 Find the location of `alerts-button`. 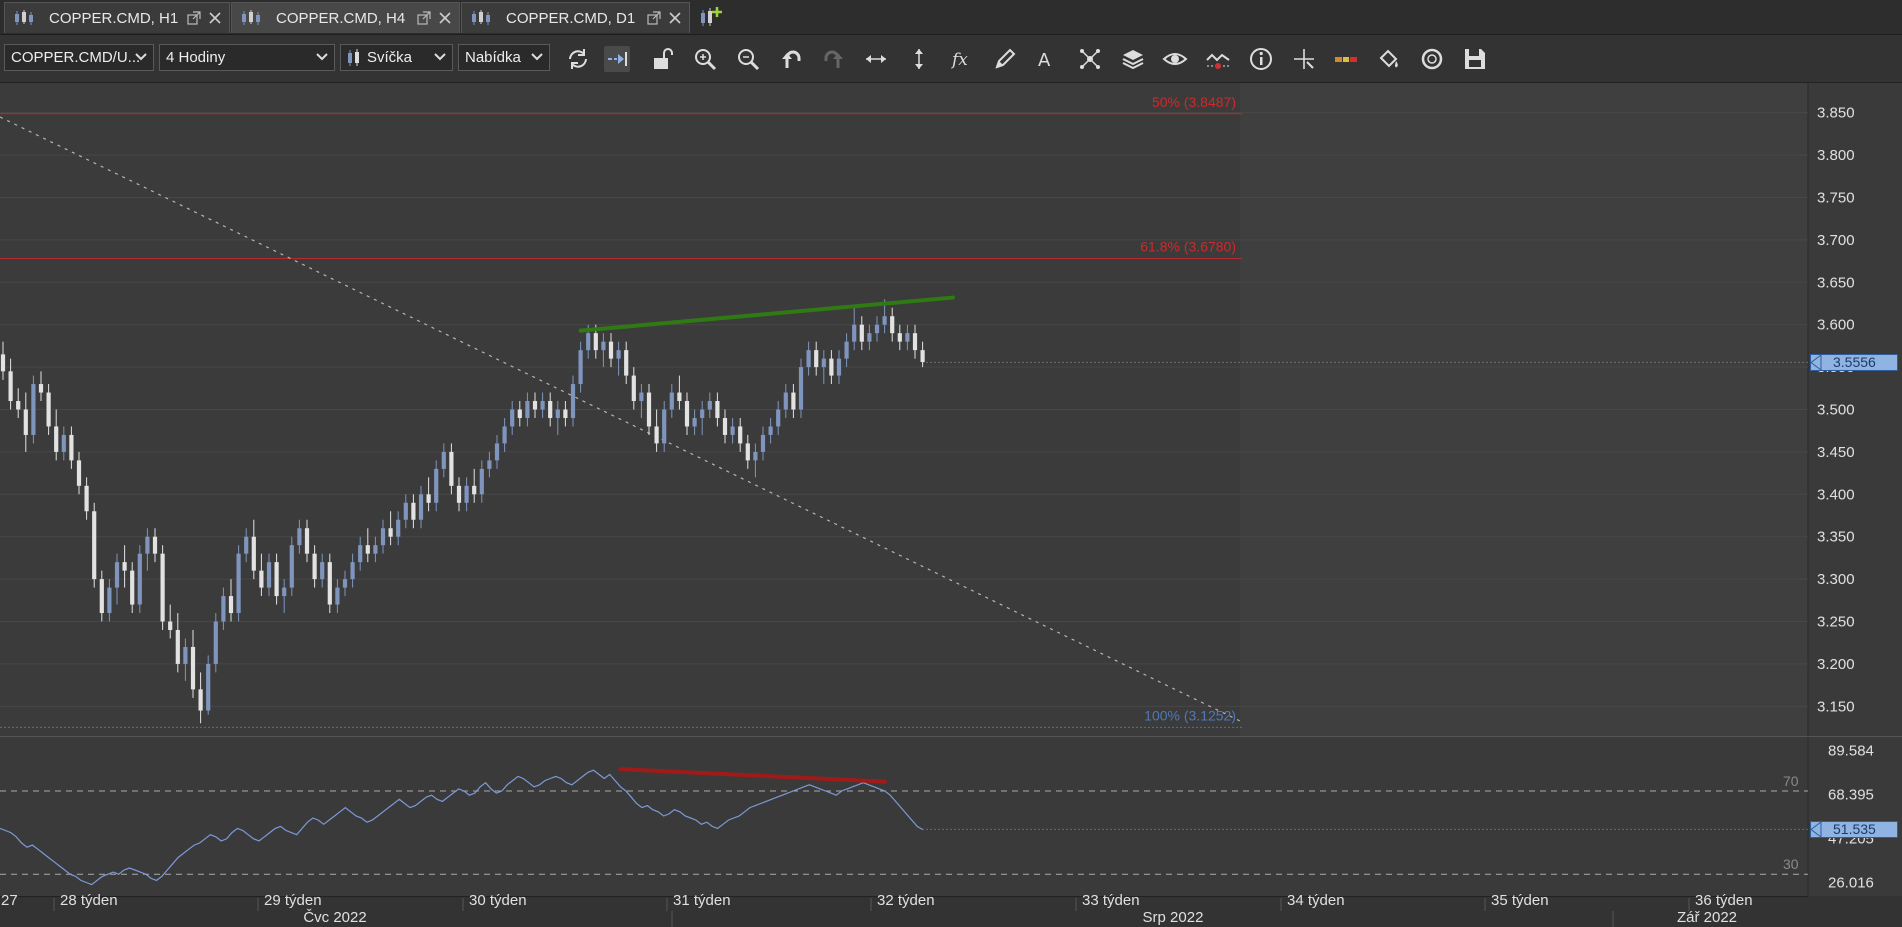

alerts-button is located at coordinates (1218, 59).